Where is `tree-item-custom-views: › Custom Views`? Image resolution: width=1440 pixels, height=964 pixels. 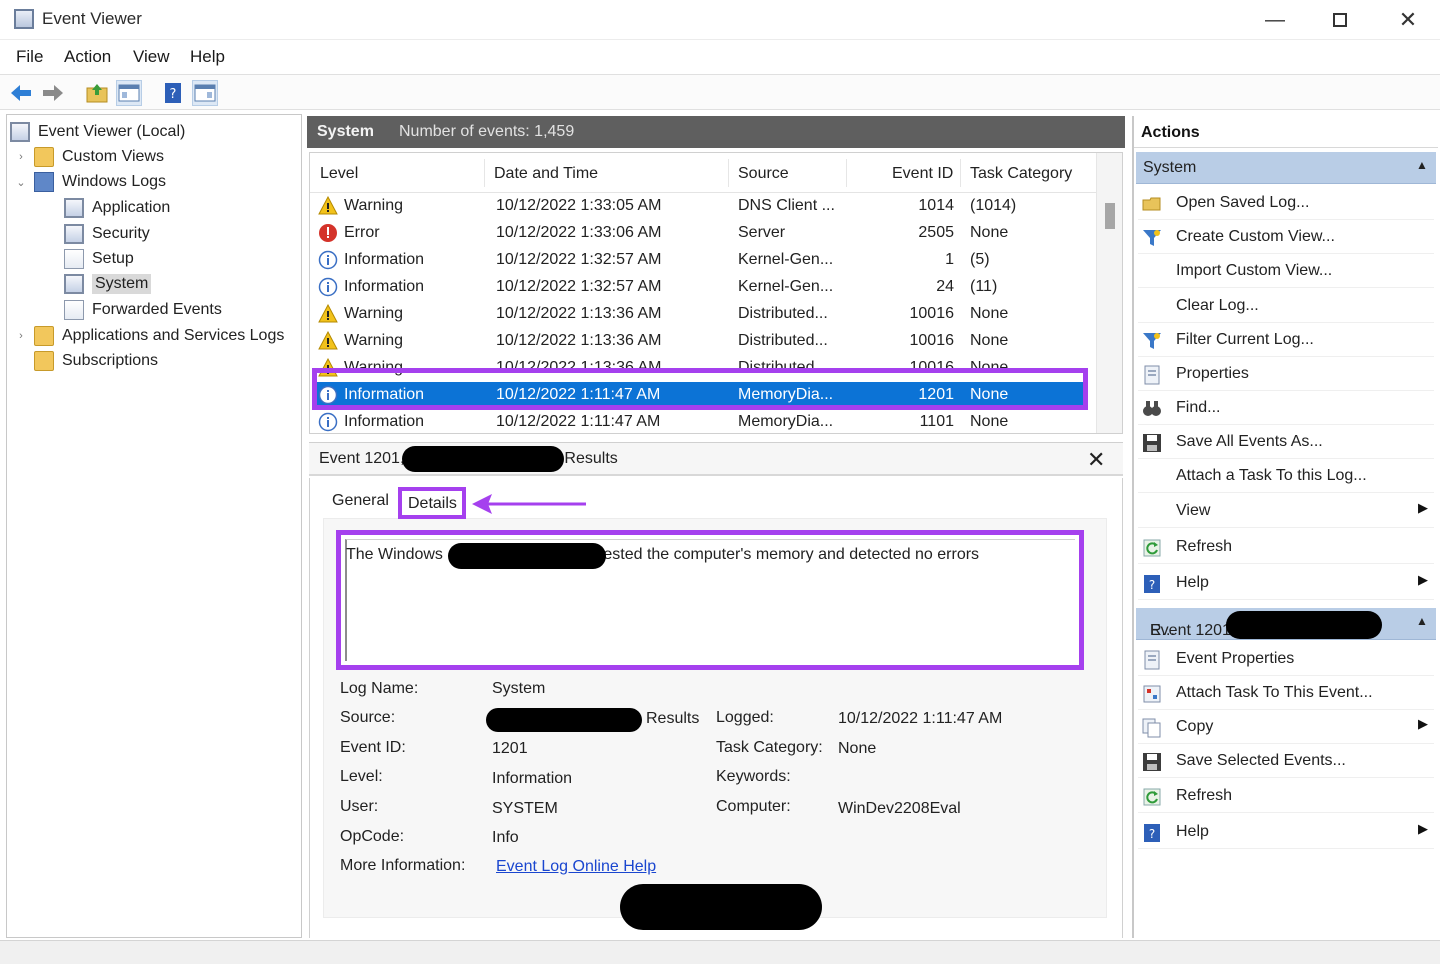
tree-item-custom-views: › Custom Views is located at coordinates (89, 157).